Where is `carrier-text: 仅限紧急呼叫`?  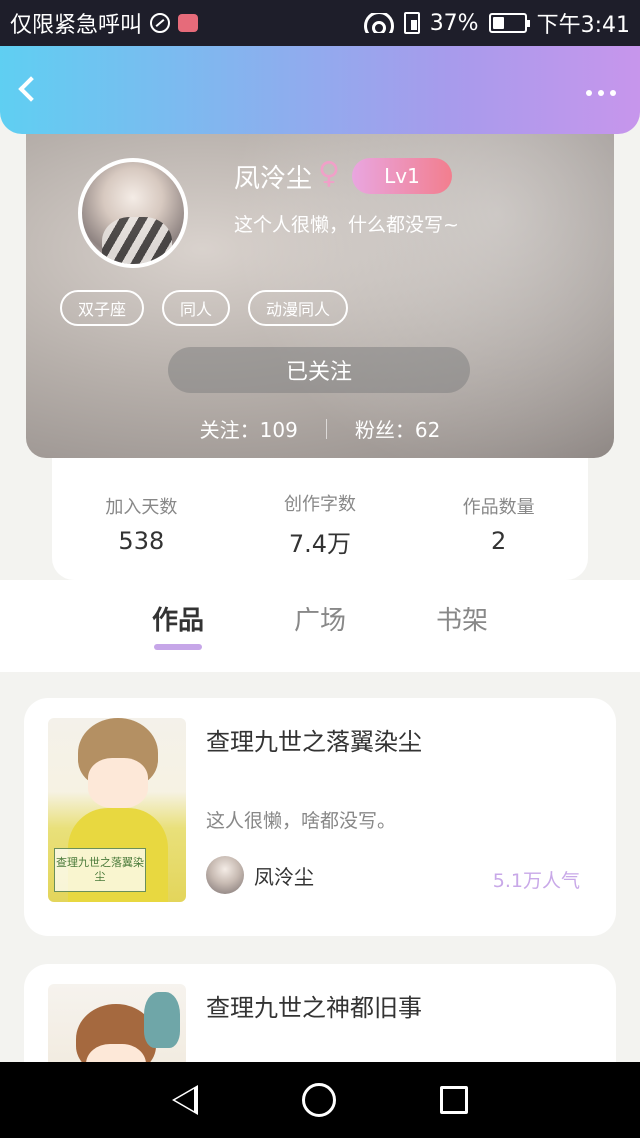 carrier-text: 仅限紧急呼叫 is located at coordinates (76, 25).